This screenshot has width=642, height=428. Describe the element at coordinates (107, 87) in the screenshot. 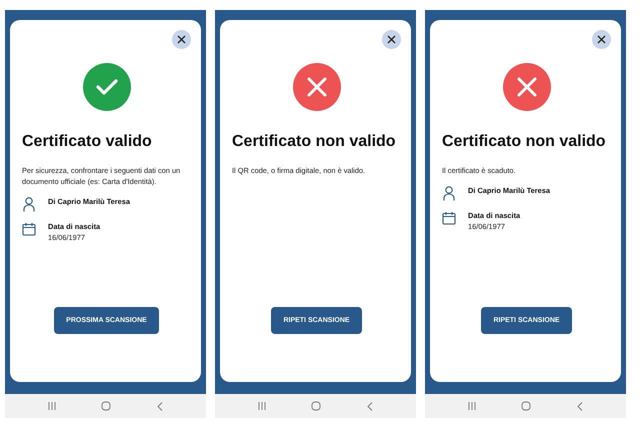

I see `check-icon` at that location.